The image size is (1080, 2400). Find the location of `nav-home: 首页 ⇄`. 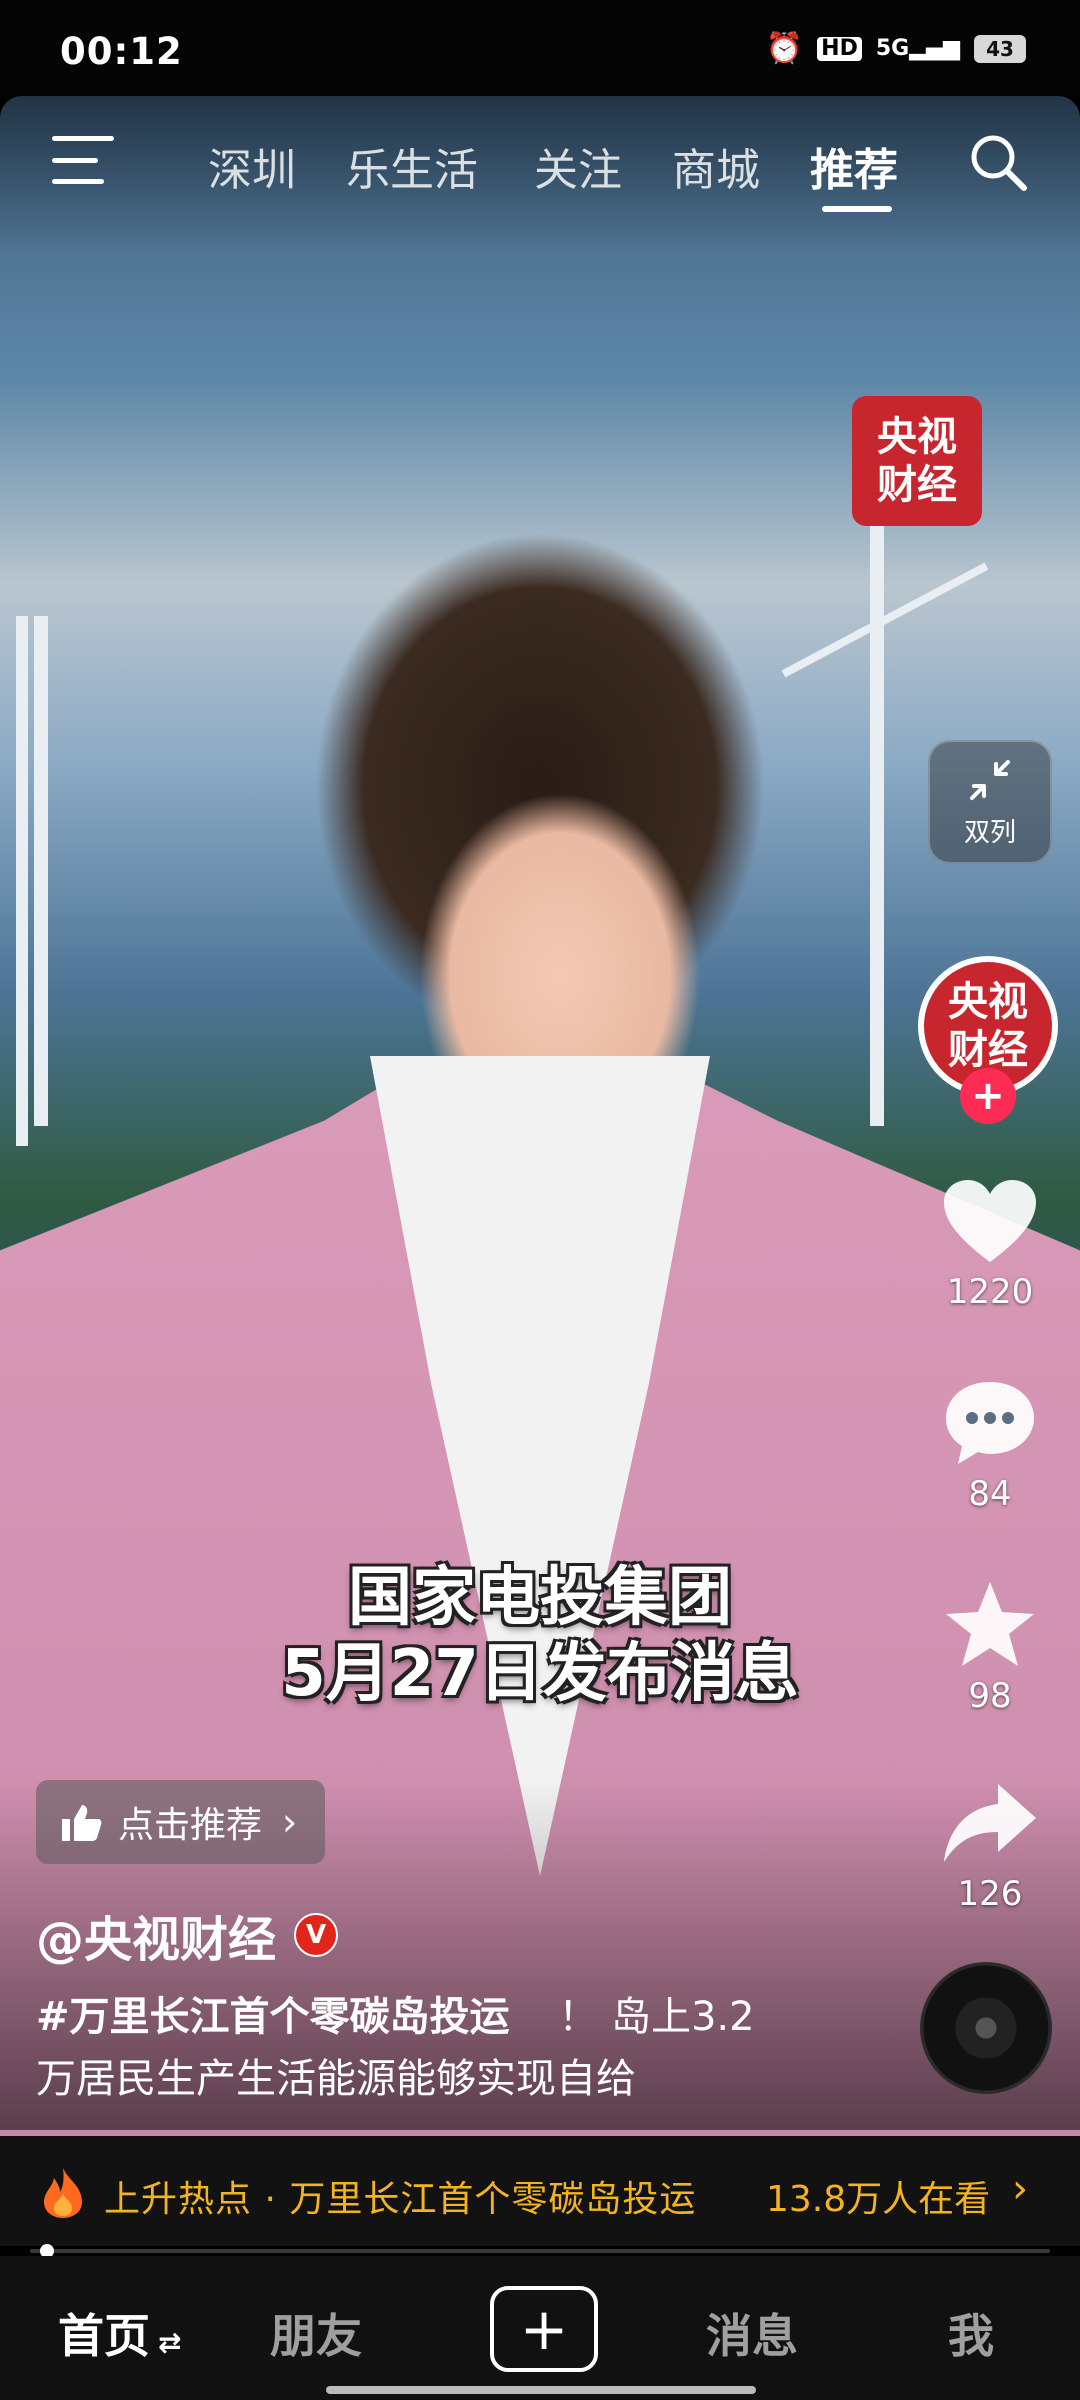

nav-home: 首页 ⇄ is located at coordinates (119, 2333).